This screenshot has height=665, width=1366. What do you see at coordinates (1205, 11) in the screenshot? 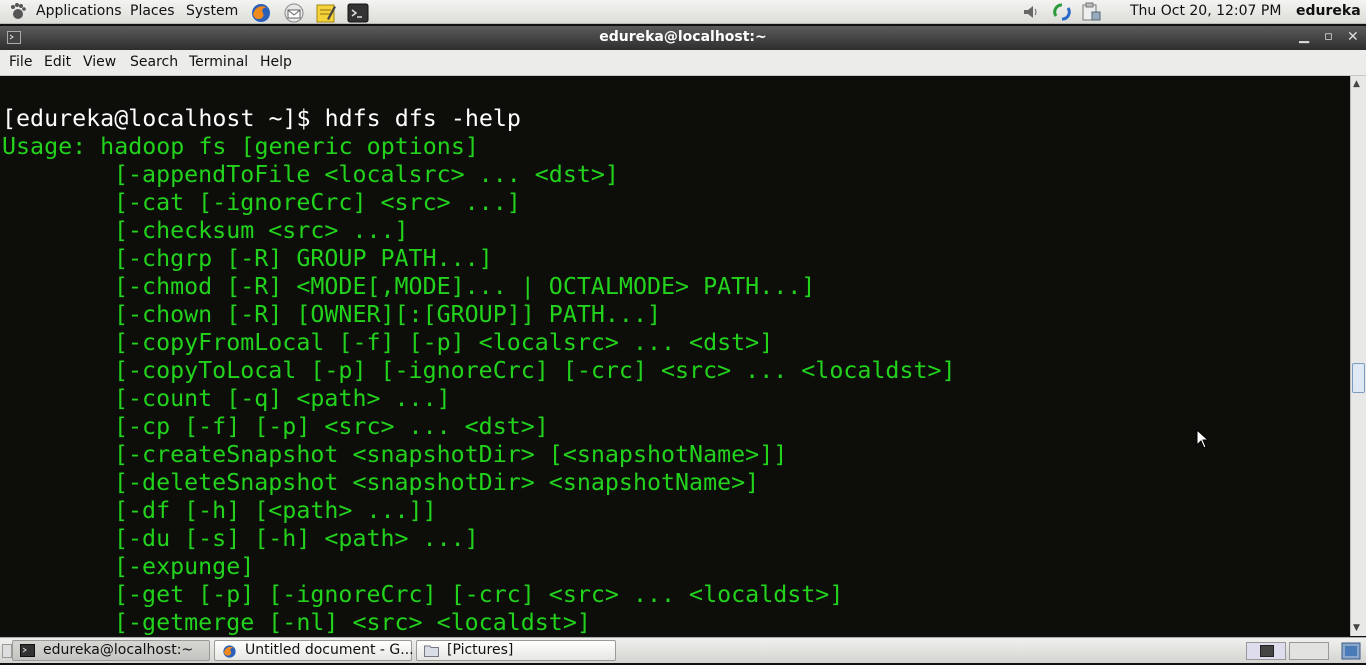
I see `clock: Thu Oct 20, 12:07 PM` at bounding box center [1205, 11].